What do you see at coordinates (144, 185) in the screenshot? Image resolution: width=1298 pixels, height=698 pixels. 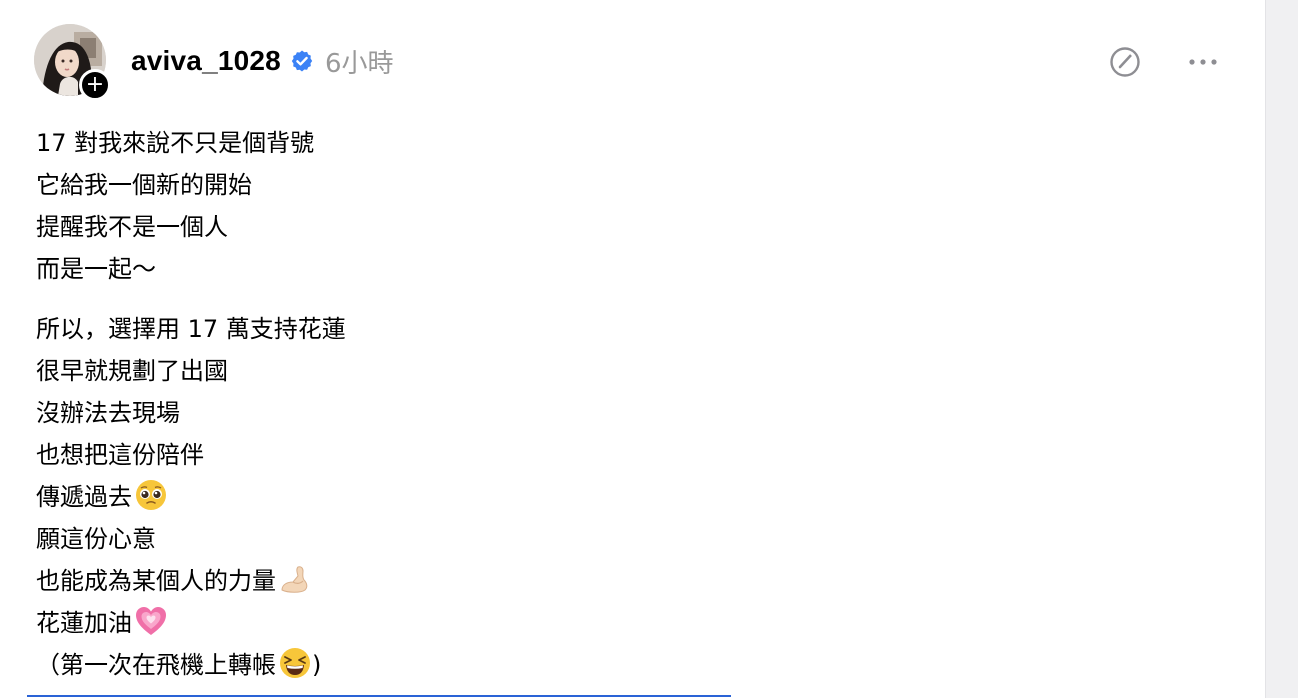 I see `text-line: 它給我一個新的開始` at bounding box center [144, 185].